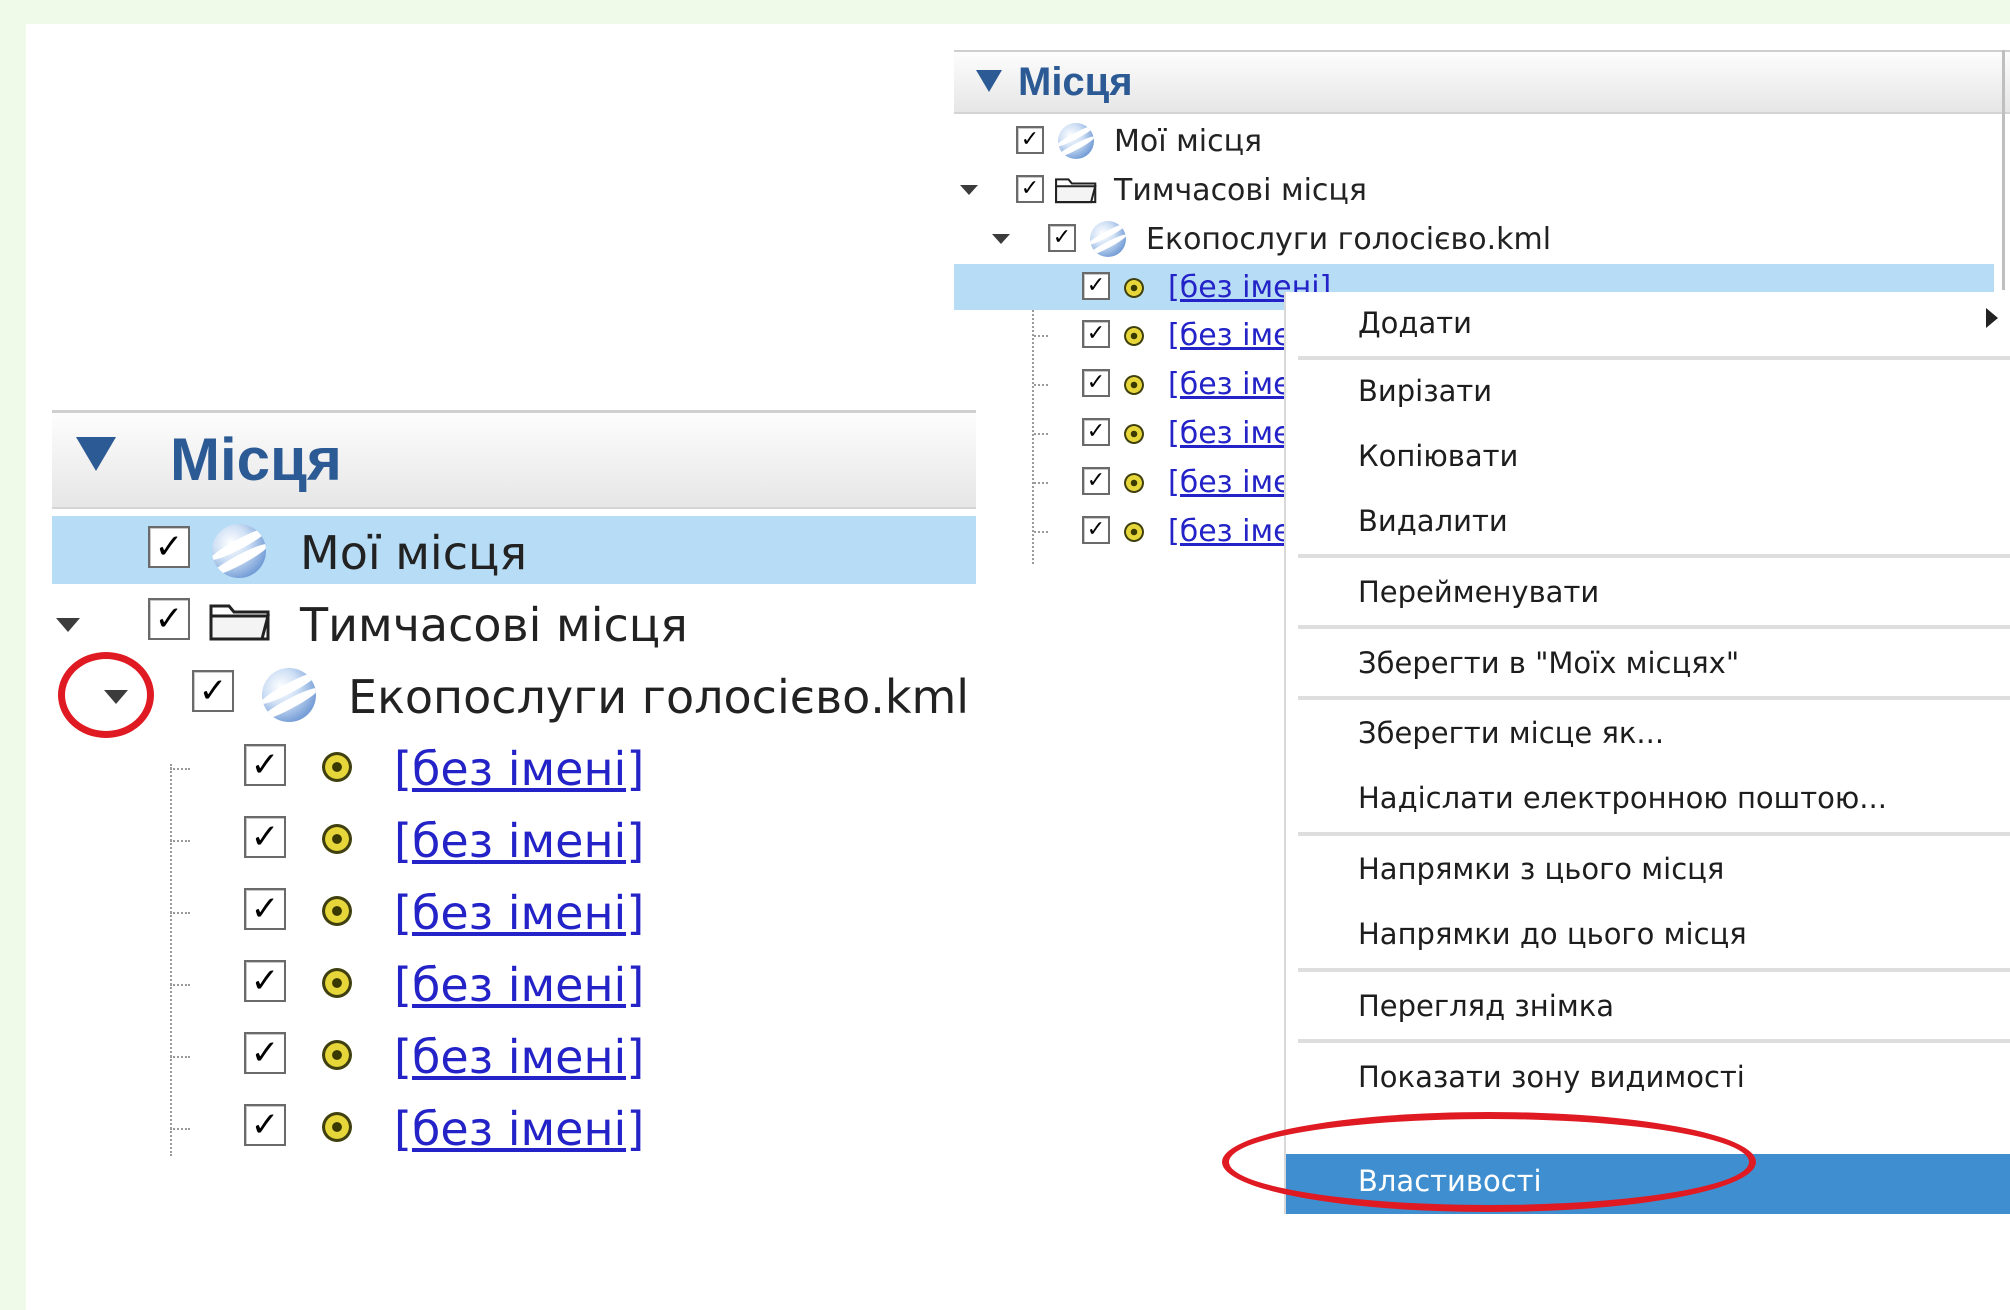 The image size is (2010, 1310). Describe the element at coordinates (1433, 521) in the screenshot. I see `menu-item-delete: Видалити` at that location.